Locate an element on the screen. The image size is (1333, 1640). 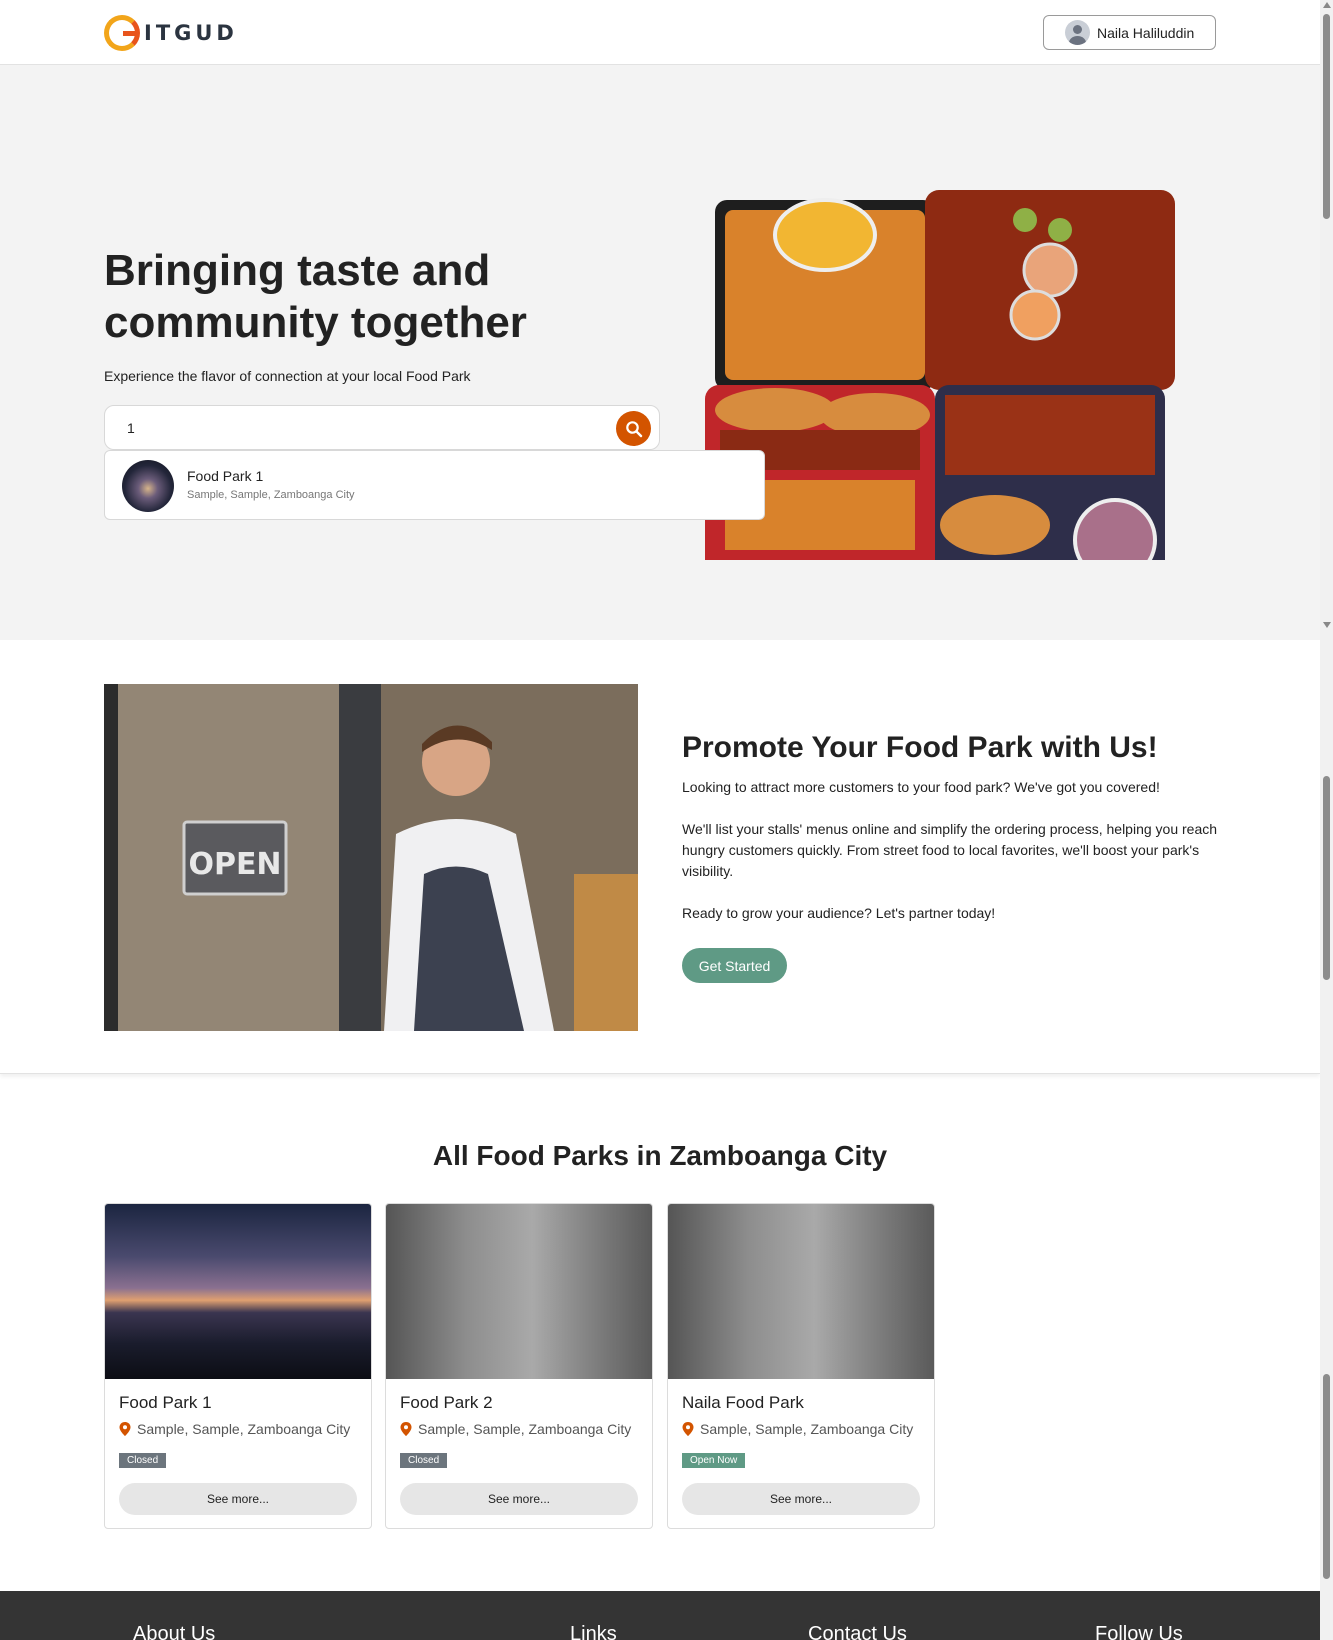
logo-g-mark is located at coordinates (122, 33).